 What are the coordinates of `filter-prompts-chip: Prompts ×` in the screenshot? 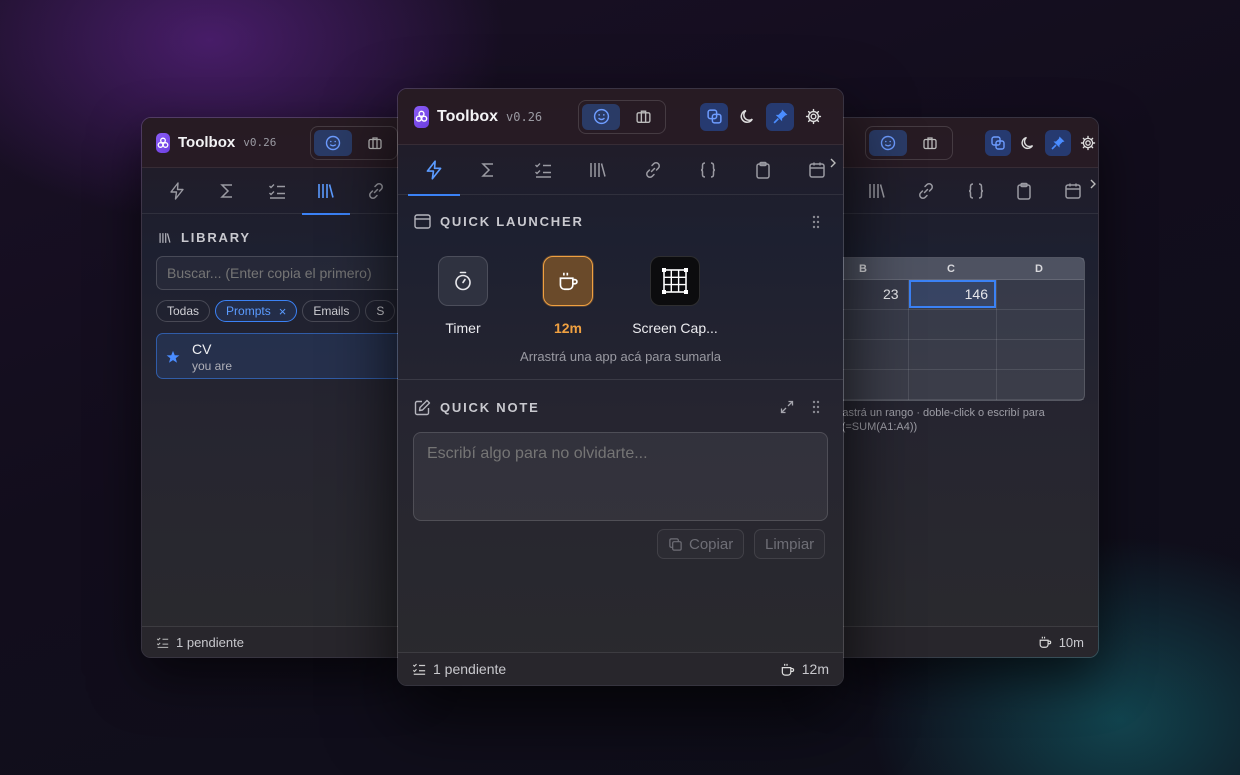 It's located at (256, 311).